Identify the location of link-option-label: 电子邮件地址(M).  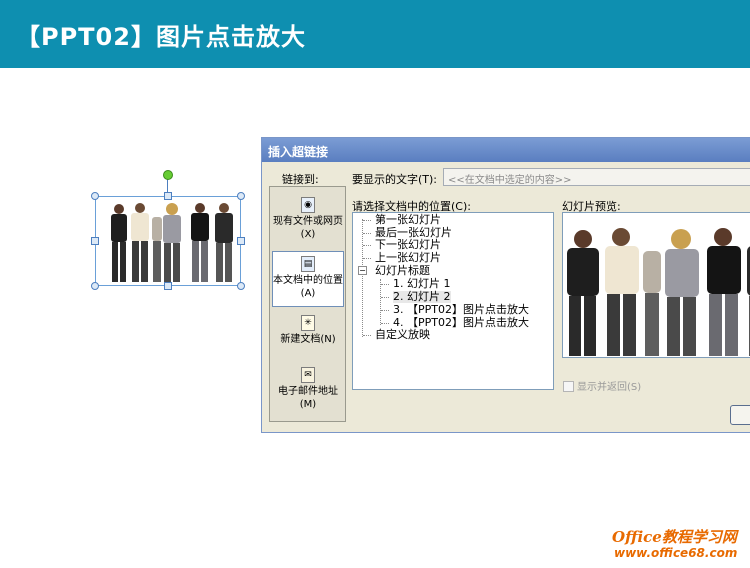
(308, 398).